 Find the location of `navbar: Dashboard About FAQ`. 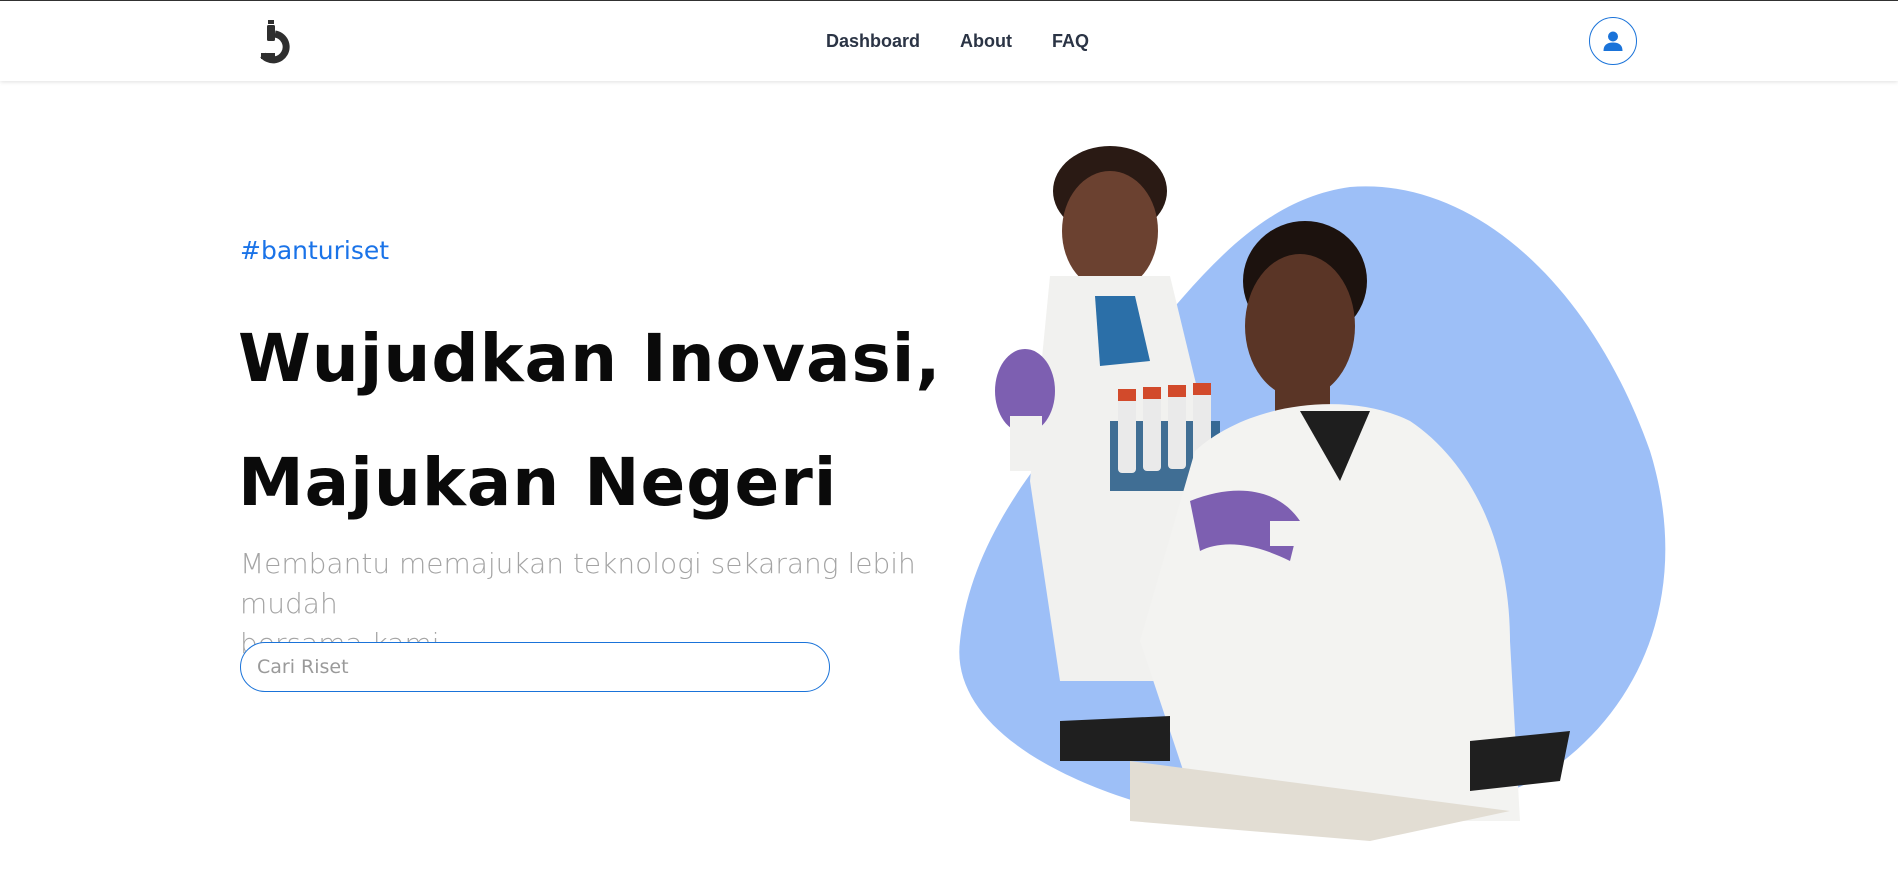

navbar: Dashboard About FAQ is located at coordinates (949, 41).